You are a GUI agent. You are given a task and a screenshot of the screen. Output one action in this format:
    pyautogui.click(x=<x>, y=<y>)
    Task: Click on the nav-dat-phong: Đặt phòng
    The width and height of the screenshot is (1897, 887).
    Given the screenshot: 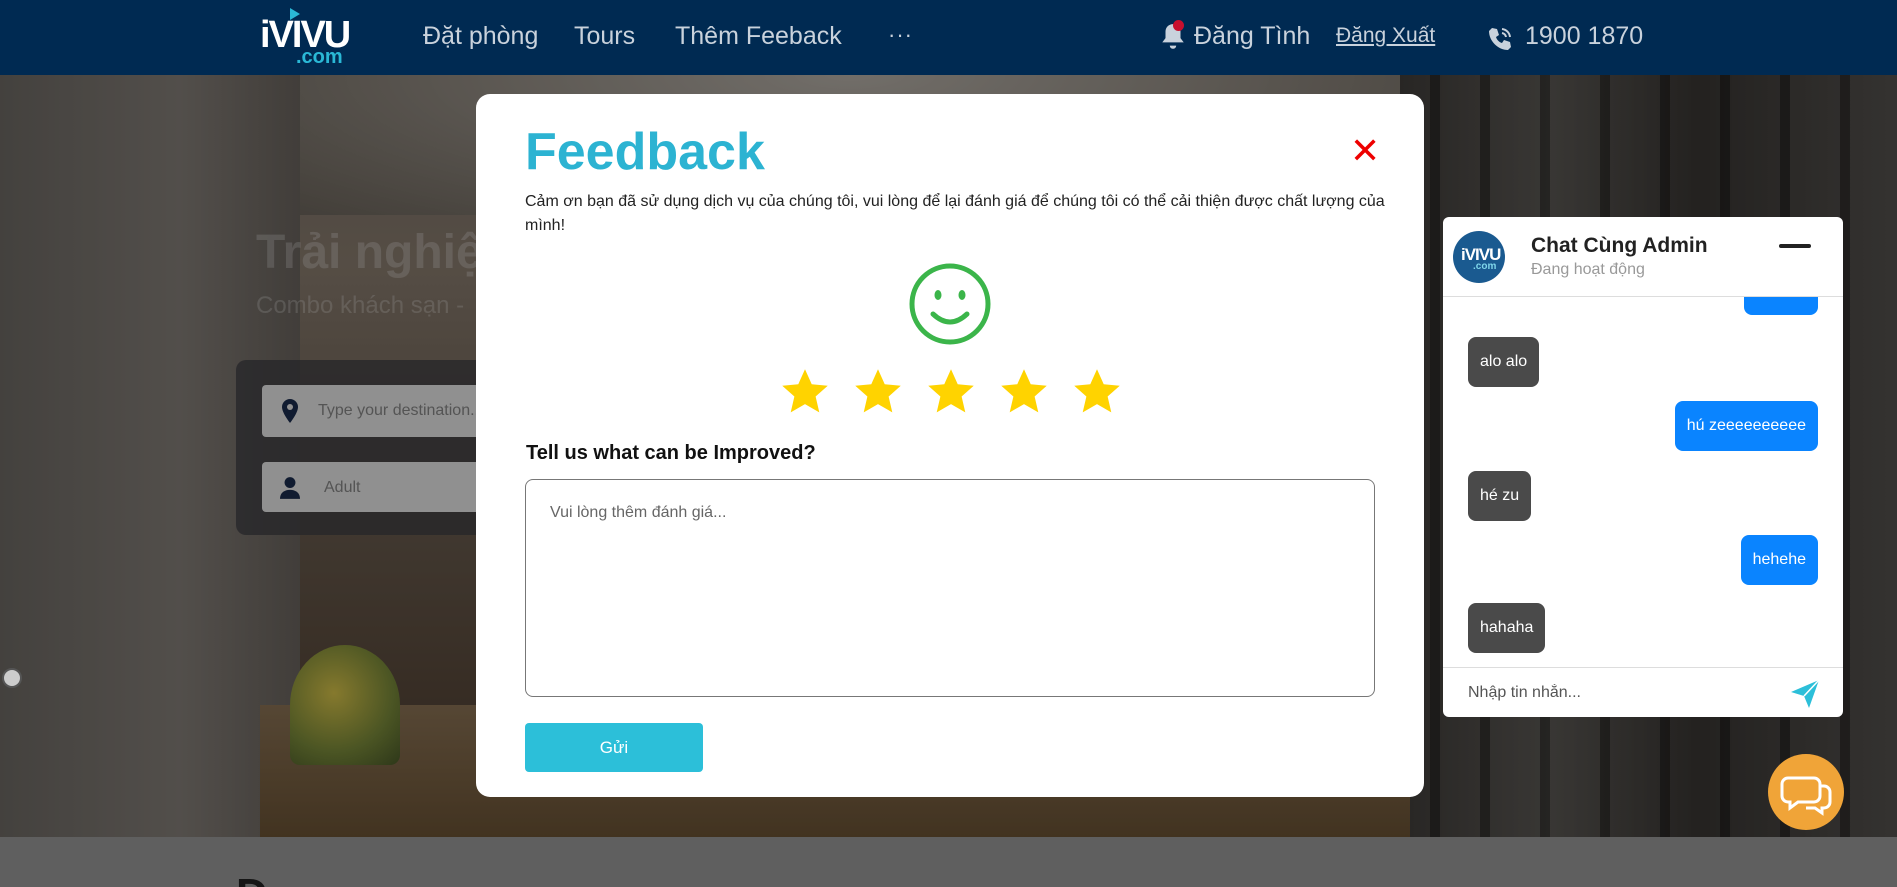 What is the action you would take?
    pyautogui.click(x=480, y=36)
    